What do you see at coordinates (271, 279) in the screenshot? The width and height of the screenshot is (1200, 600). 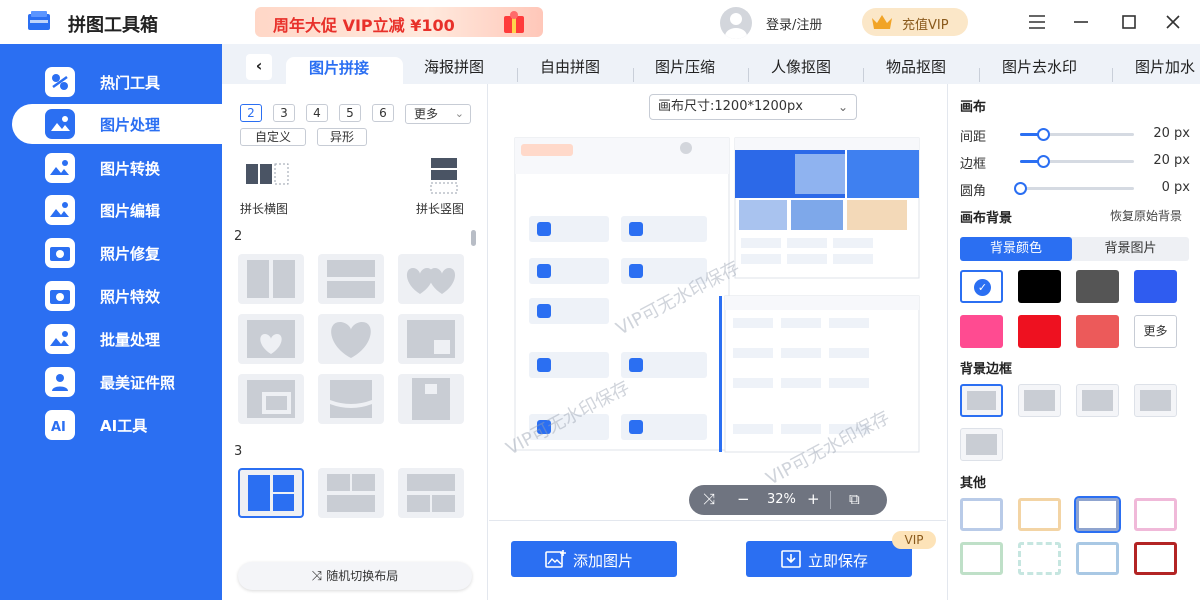 I see `template-2-vertical-split` at bounding box center [271, 279].